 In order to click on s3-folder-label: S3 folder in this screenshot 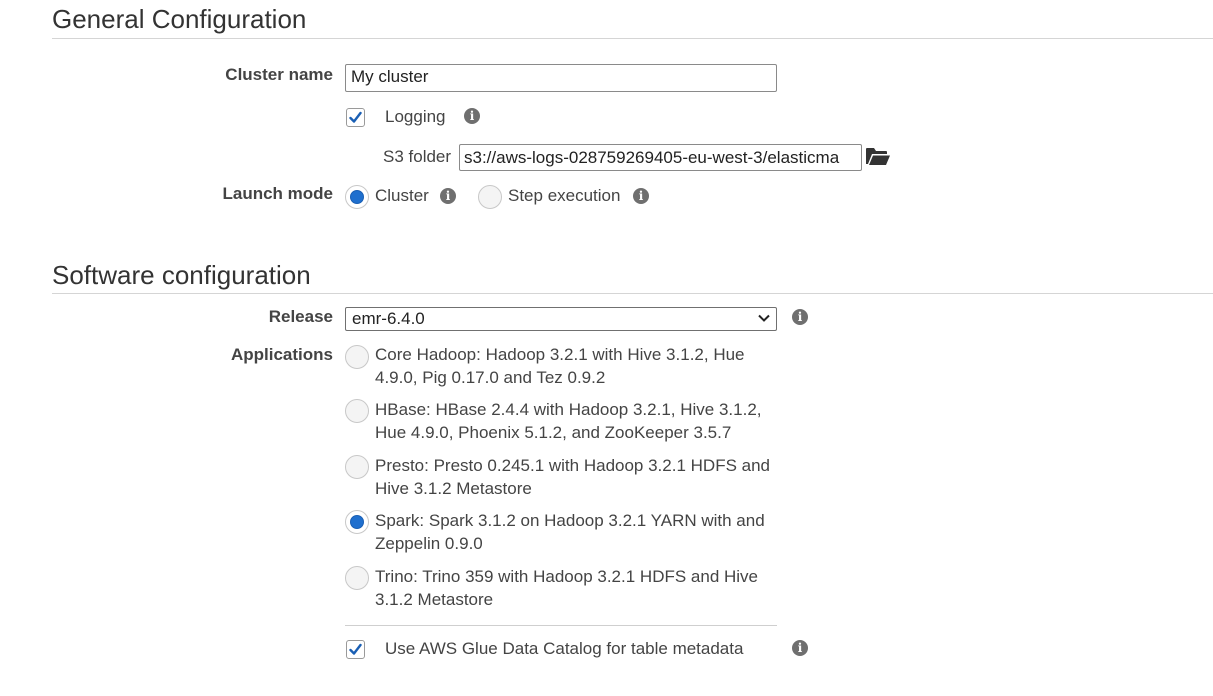, I will do `click(417, 156)`.